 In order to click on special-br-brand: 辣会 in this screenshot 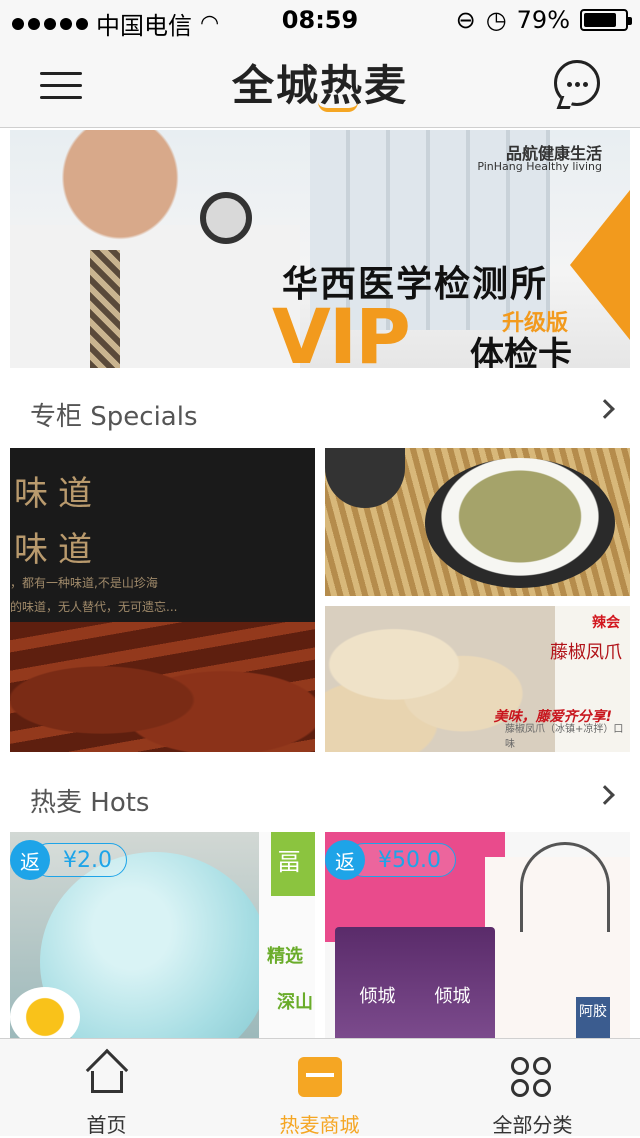, I will do `click(606, 623)`.